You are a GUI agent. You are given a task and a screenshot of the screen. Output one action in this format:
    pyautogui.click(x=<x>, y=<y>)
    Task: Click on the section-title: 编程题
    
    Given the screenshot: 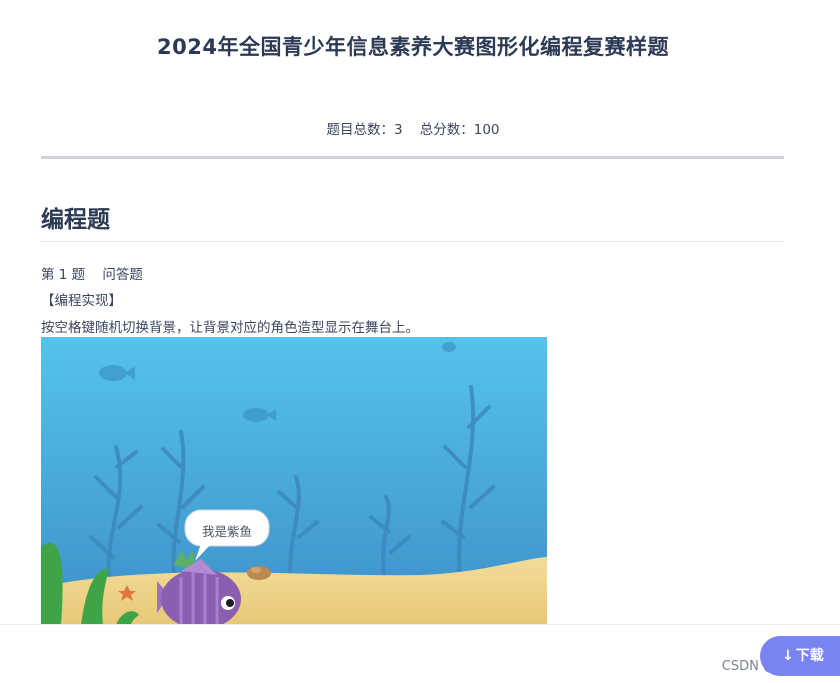 What is the action you would take?
    pyautogui.click(x=75, y=220)
    